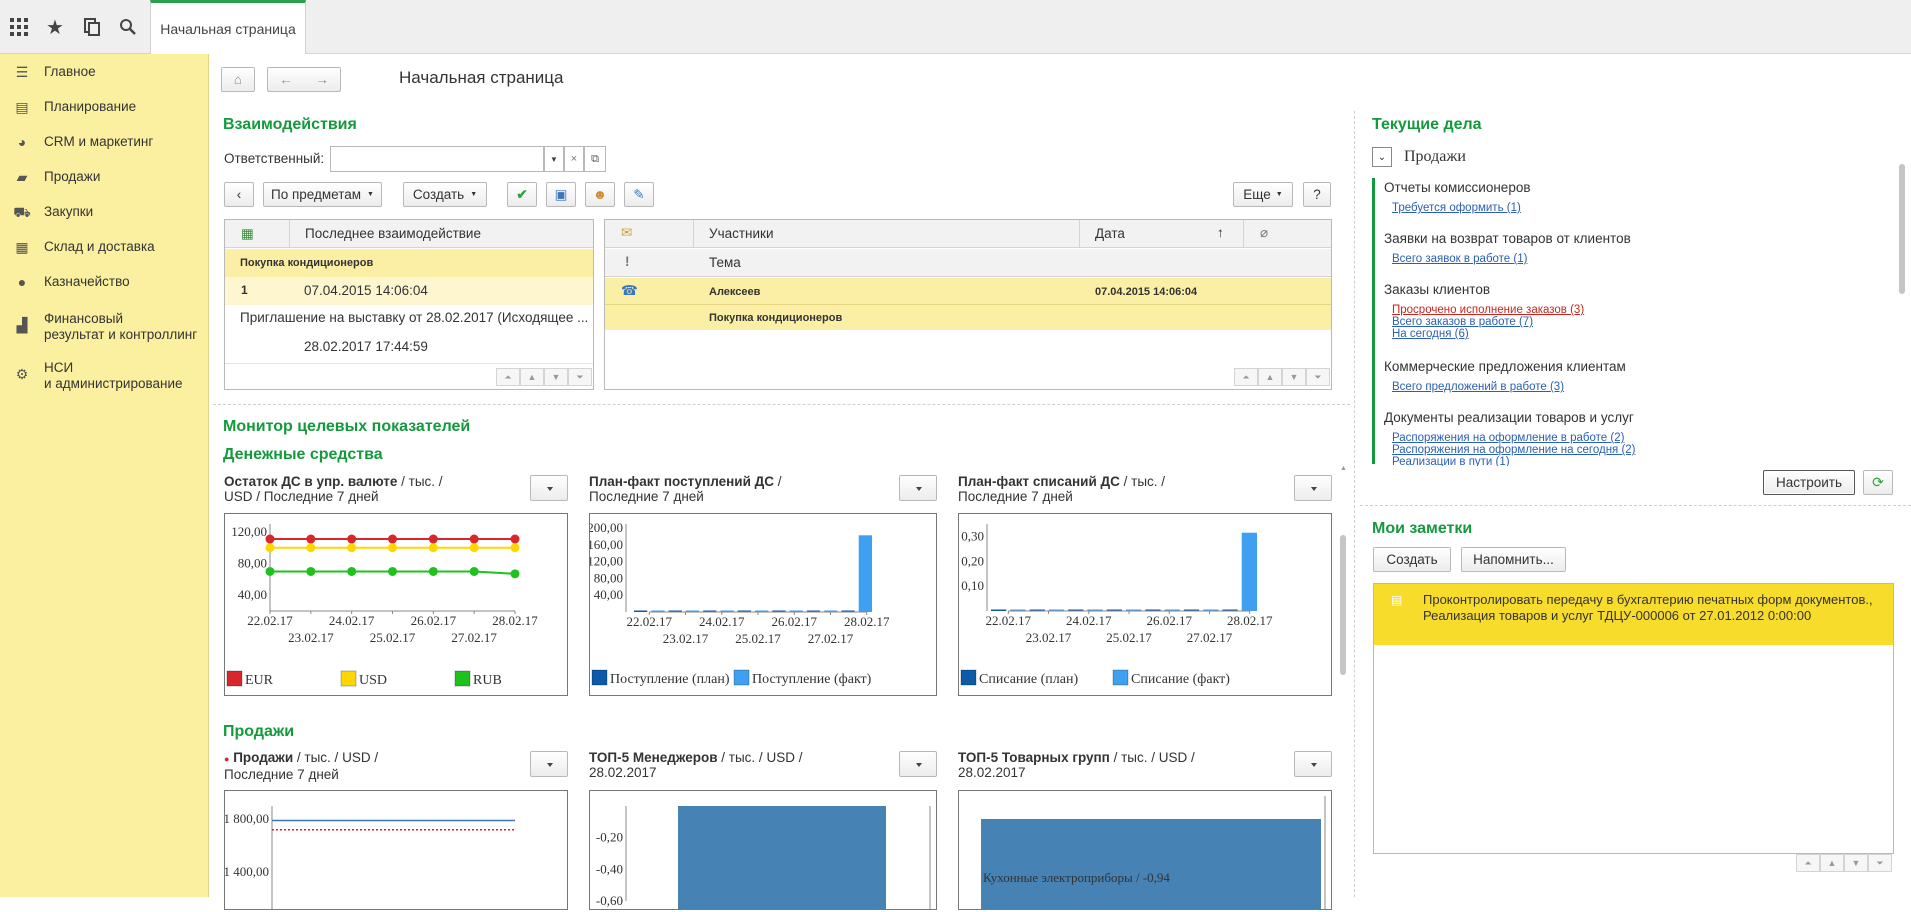 This screenshot has height=912, width=1911. Describe the element at coordinates (347, 426) in the screenshot. I see `monitor-title: Монитор целевых показателей` at that location.